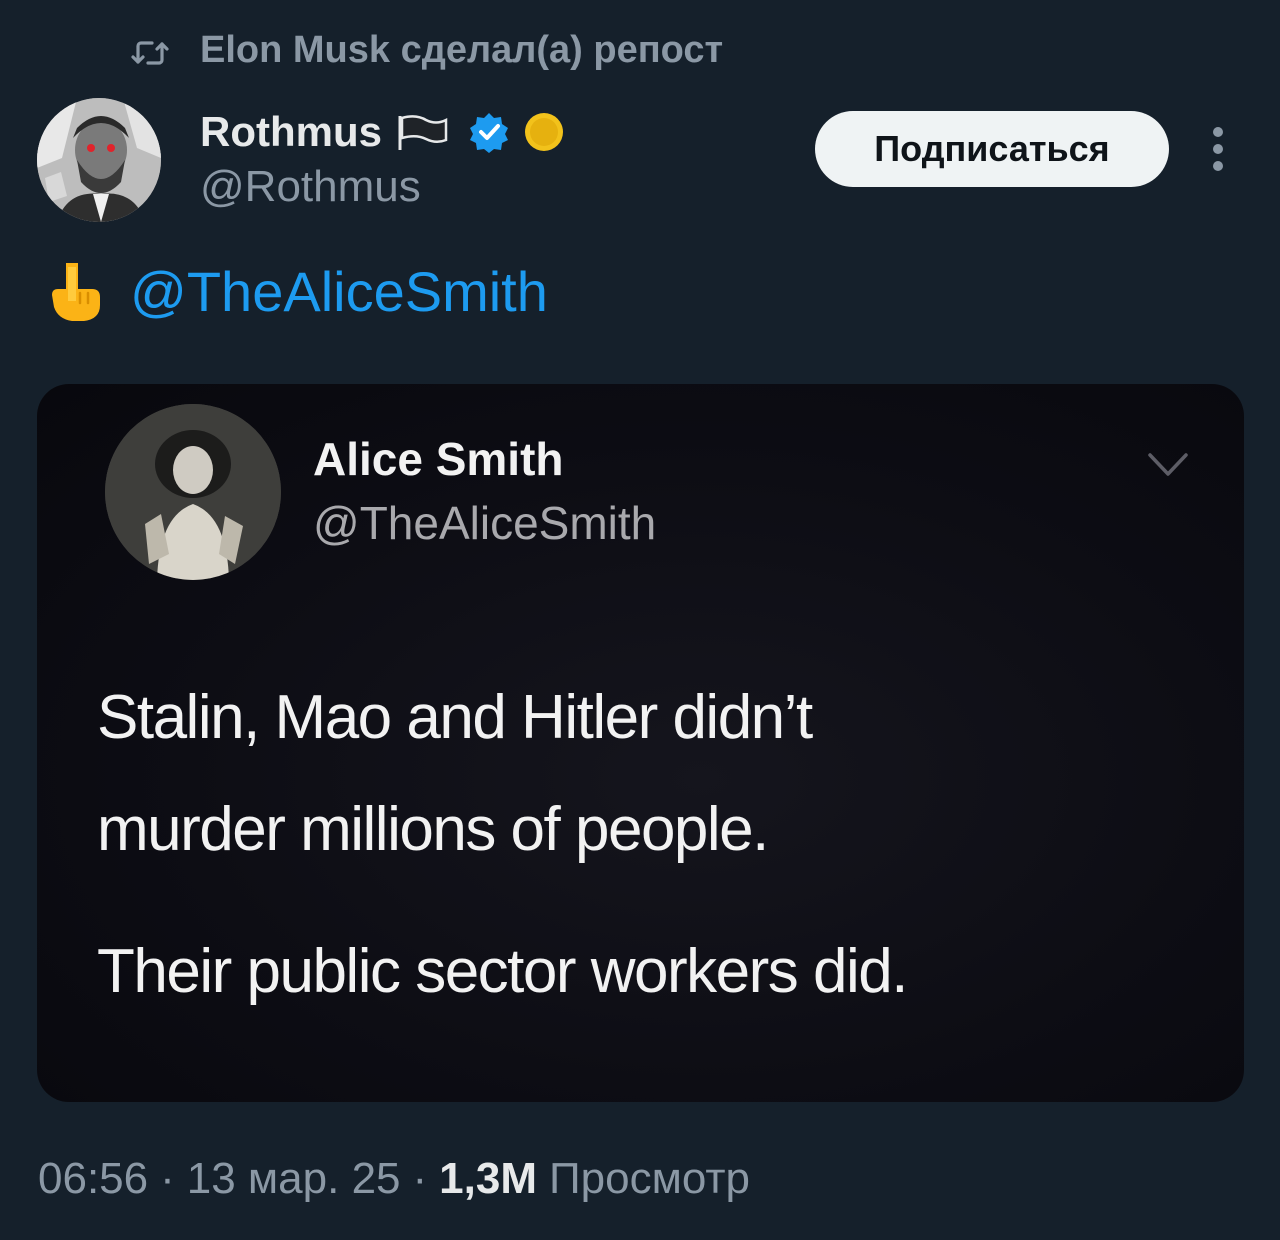 The width and height of the screenshot is (1280, 1240). What do you see at coordinates (1218, 149) in the screenshot?
I see `more-icon` at bounding box center [1218, 149].